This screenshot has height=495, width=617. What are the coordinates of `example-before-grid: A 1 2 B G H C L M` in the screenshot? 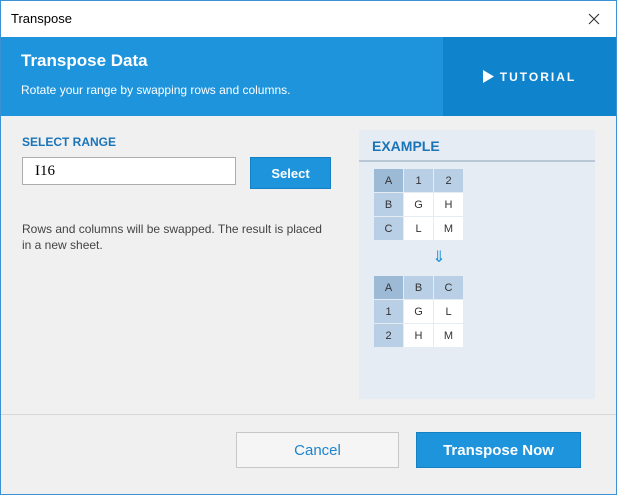 It's located at (418, 204).